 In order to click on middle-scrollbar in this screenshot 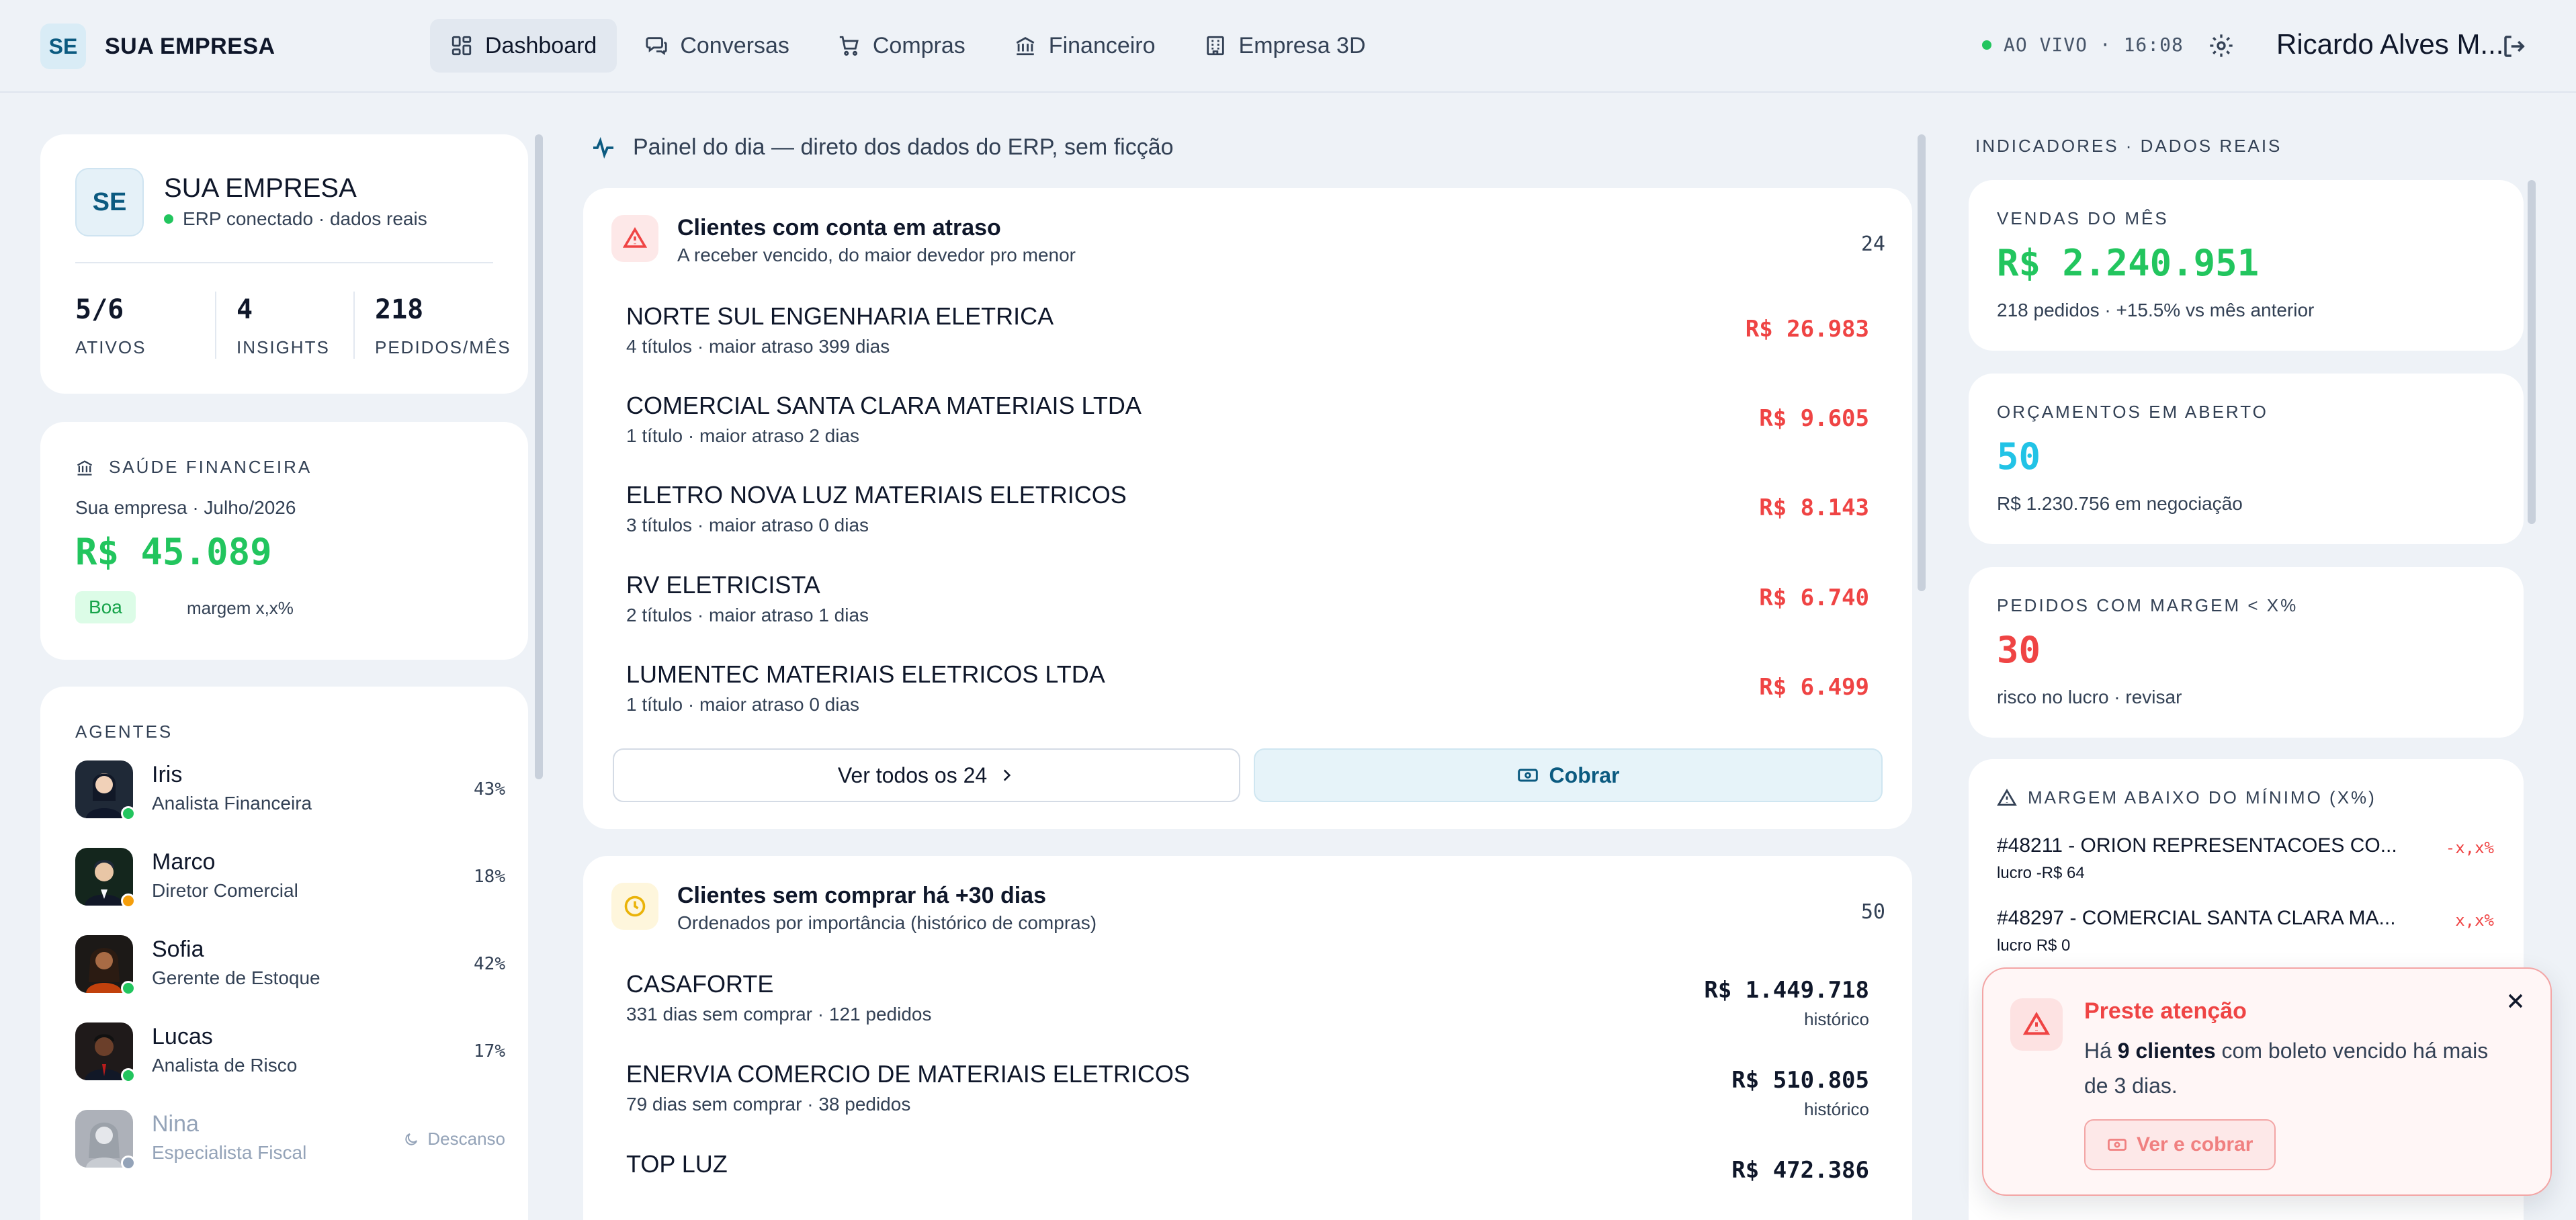, I will do `click(1922, 362)`.